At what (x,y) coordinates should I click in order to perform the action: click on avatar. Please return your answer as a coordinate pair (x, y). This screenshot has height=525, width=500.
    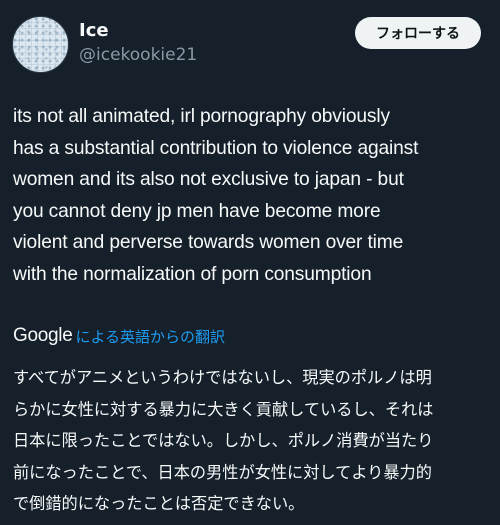
    Looking at the image, I should click on (40, 44).